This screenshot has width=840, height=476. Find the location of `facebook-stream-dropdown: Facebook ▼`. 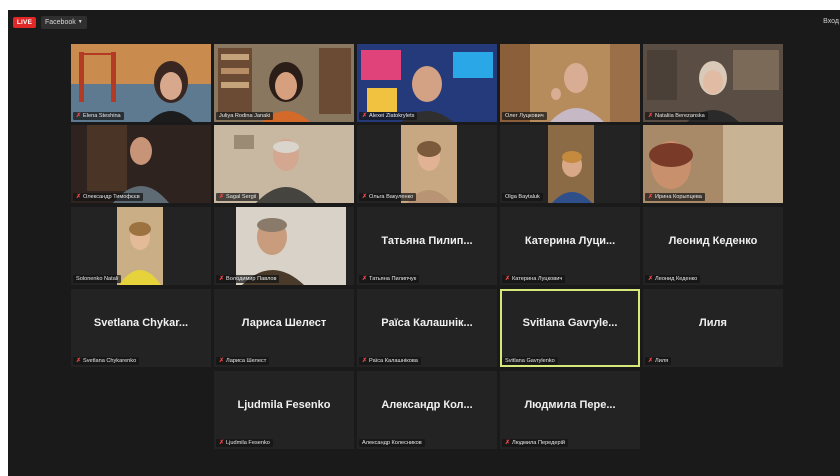

facebook-stream-dropdown: Facebook ▼ is located at coordinates (64, 22).